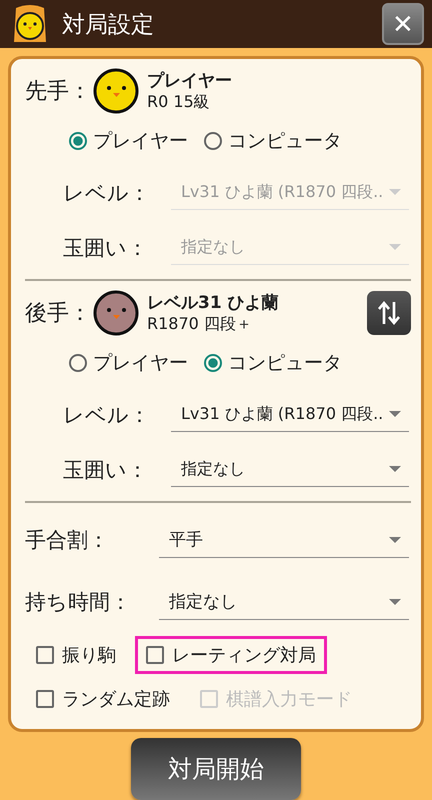 Image resolution: width=432 pixels, height=800 pixels. I want to click on swap-button, so click(389, 313).